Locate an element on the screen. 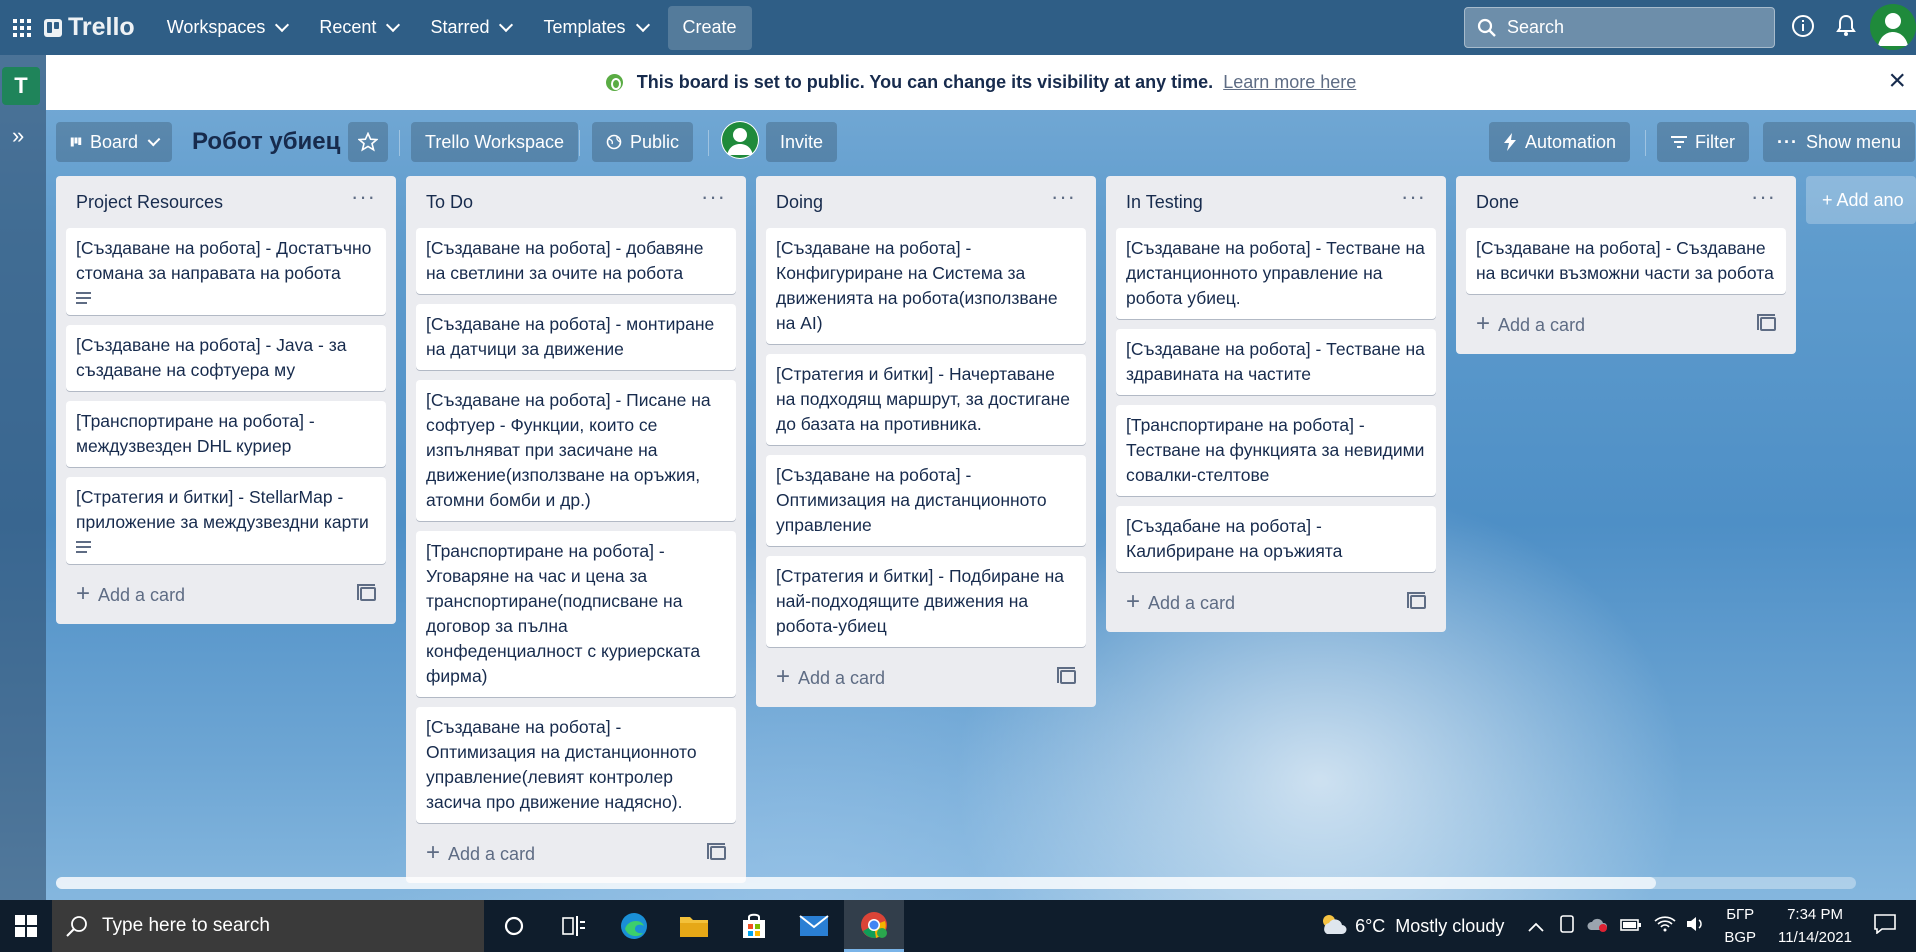 This screenshot has width=1916, height=952. member-avatar-icon is located at coordinates (740, 140).